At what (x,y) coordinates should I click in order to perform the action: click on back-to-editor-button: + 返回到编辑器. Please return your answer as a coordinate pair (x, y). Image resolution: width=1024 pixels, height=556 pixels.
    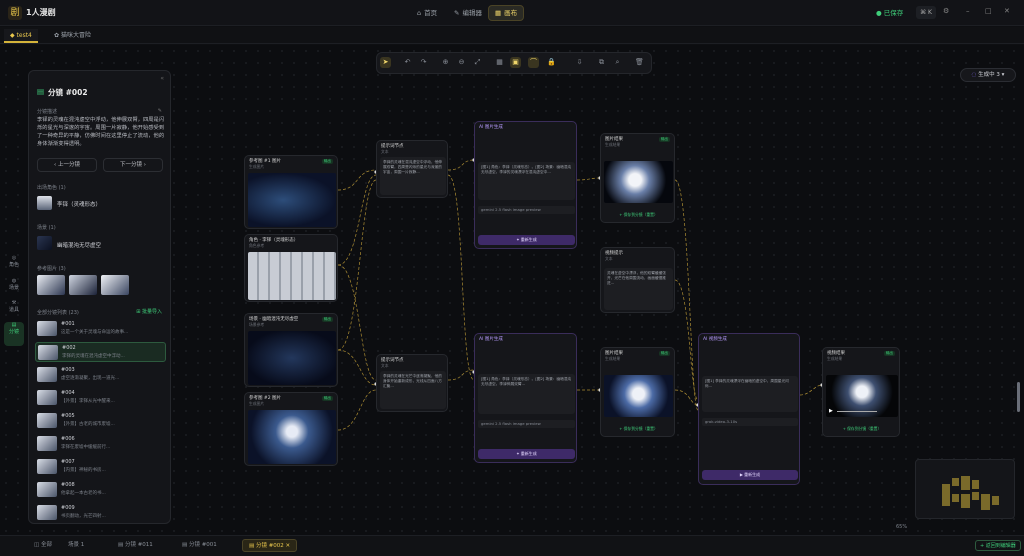
    Looking at the image, I should click on (998, 545).